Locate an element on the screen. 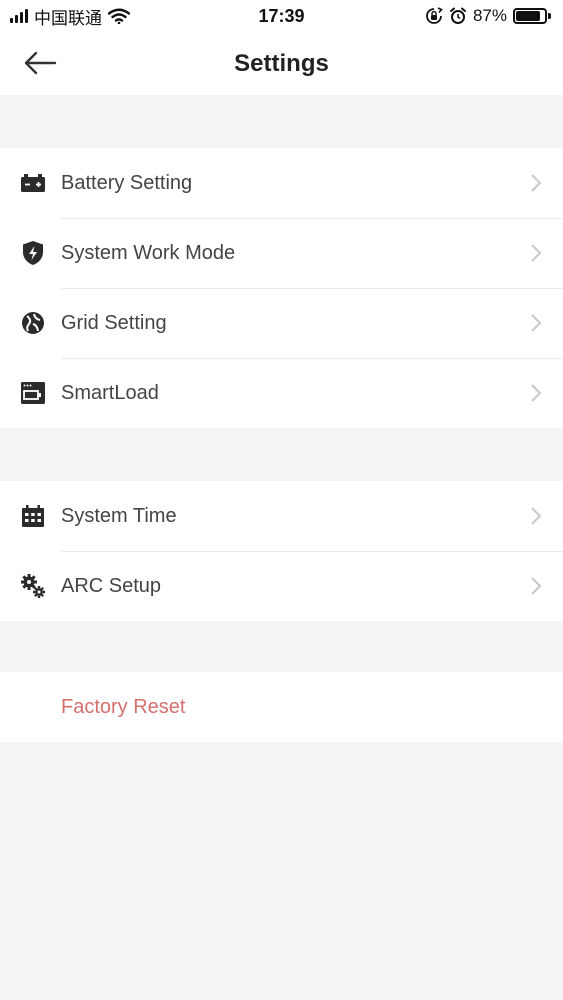 This screenshot has width=563, height=1000. calendar-icon is located at coordinates (33, 516).